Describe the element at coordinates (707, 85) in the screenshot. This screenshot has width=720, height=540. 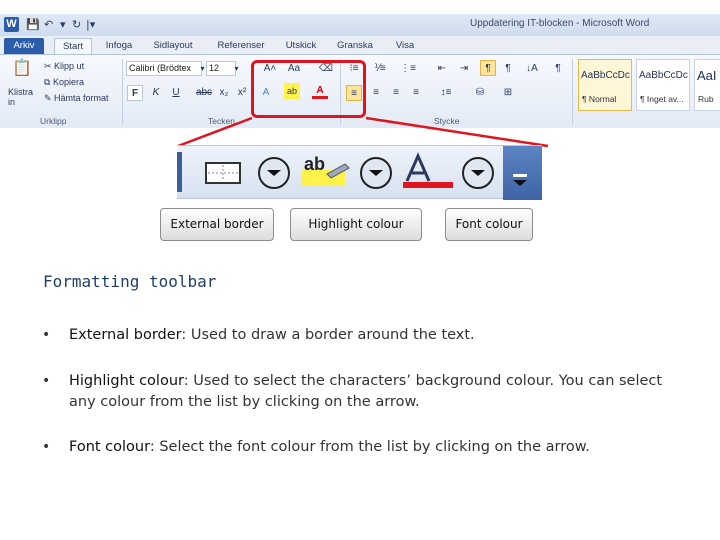
I see `style-heading: AaI Rub` at that location.